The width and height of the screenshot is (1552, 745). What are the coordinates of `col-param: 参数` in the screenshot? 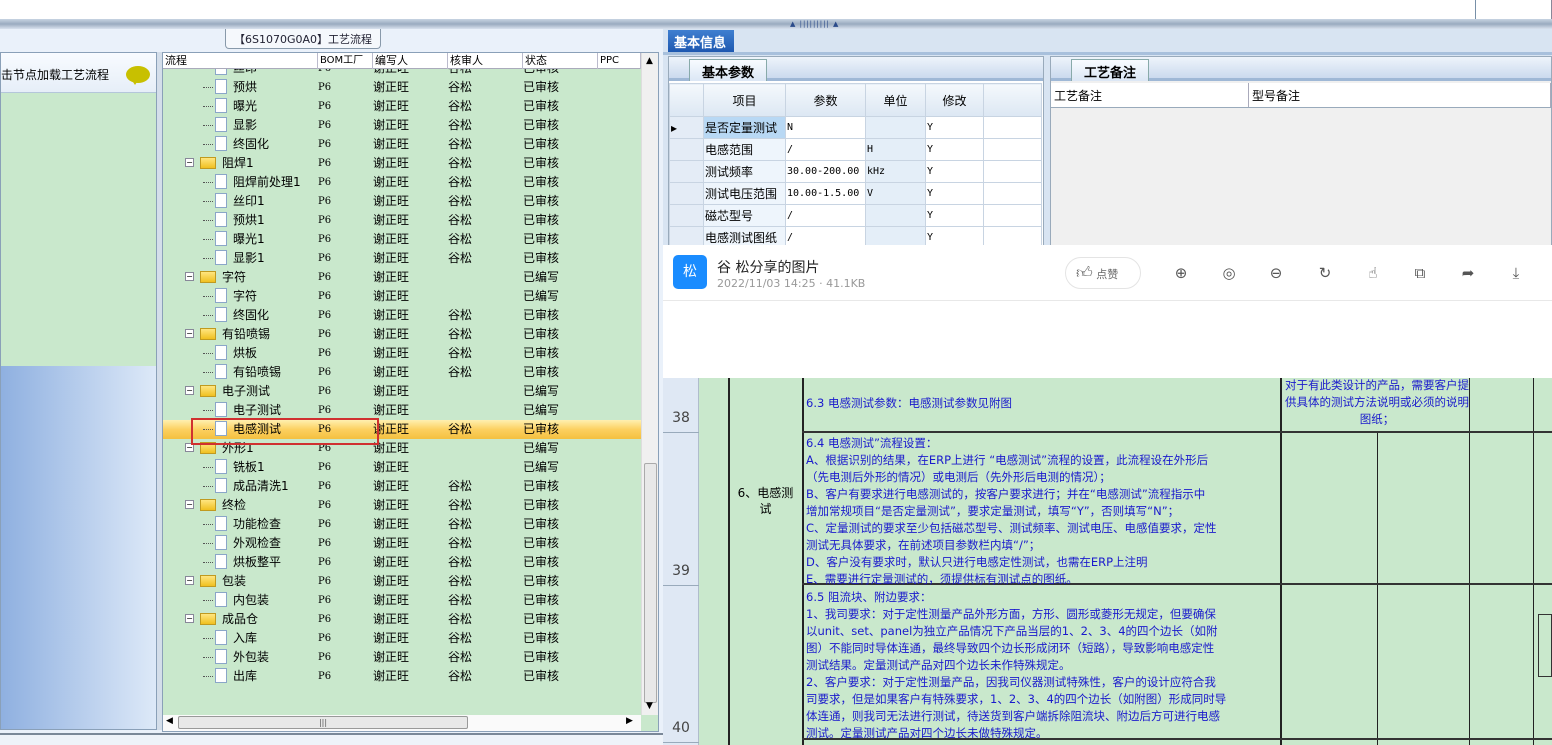 It's located at (825, 100).